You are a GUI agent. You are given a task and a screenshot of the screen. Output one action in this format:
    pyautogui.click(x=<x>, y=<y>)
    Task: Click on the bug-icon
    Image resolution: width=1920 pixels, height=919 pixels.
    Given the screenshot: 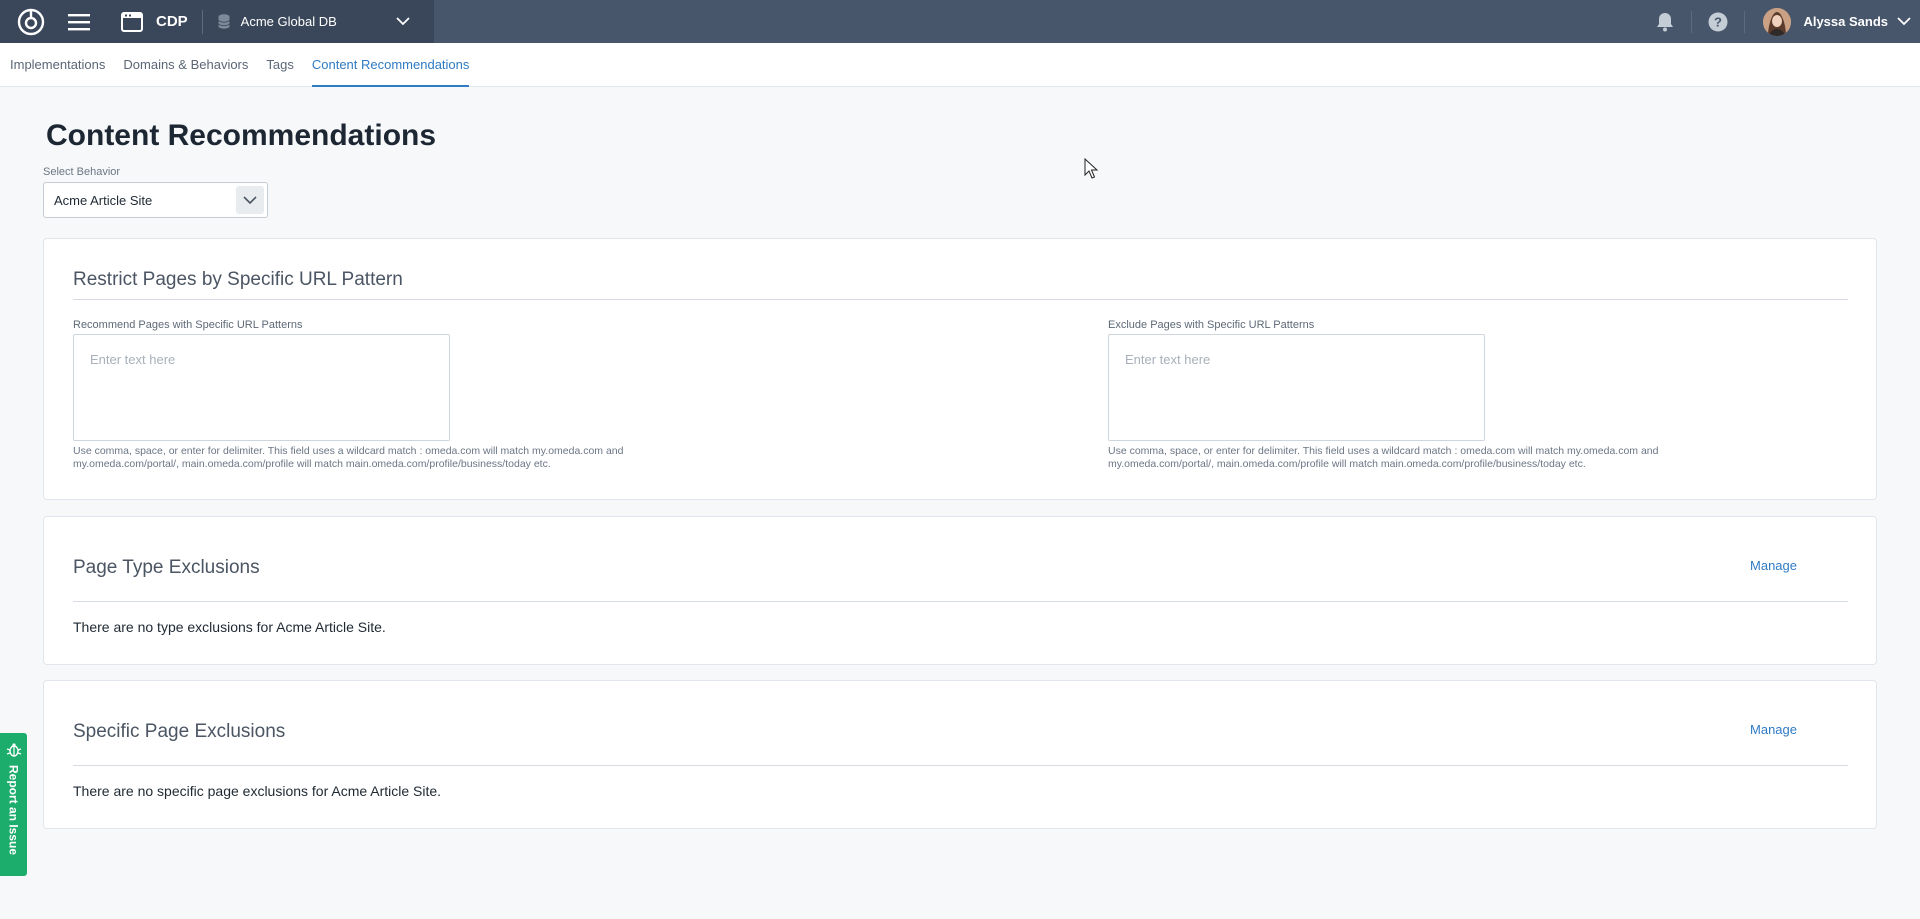 What is the action you would take?
    pyautogui.click(x=14, y=750)
    